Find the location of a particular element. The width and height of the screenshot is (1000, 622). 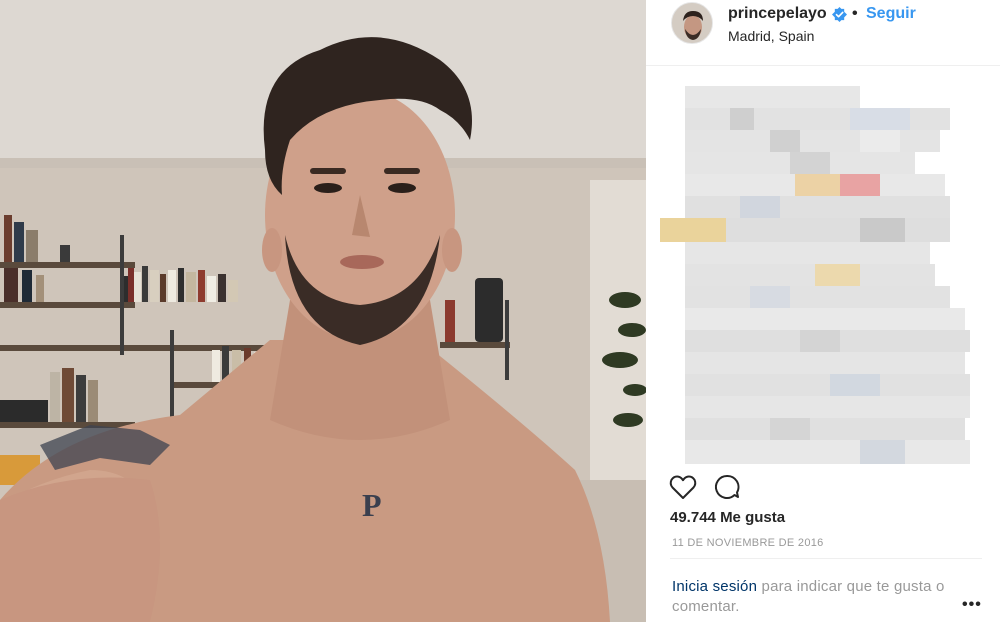

location-link: Madrid, Spain is located at coordinates (771, 36).